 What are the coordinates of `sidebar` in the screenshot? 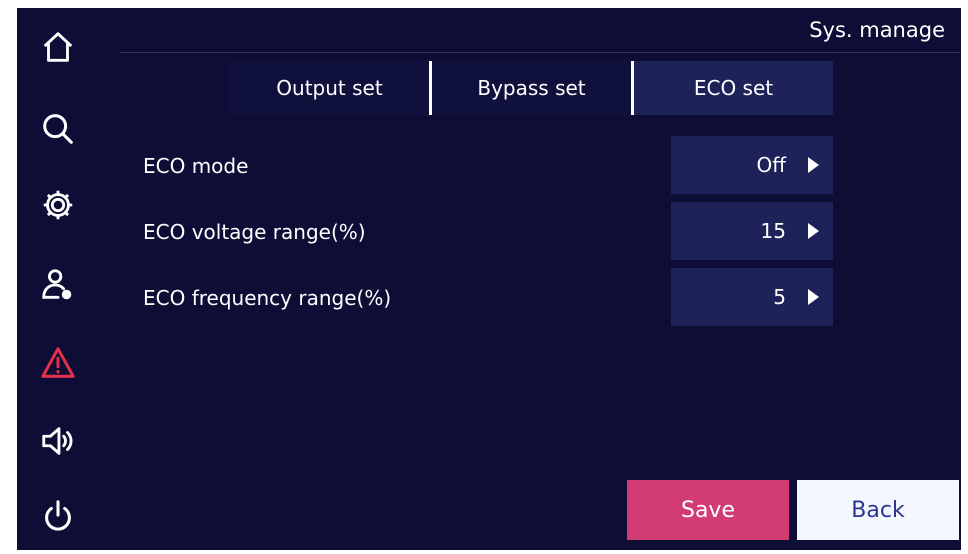 It's located at (59, 279).